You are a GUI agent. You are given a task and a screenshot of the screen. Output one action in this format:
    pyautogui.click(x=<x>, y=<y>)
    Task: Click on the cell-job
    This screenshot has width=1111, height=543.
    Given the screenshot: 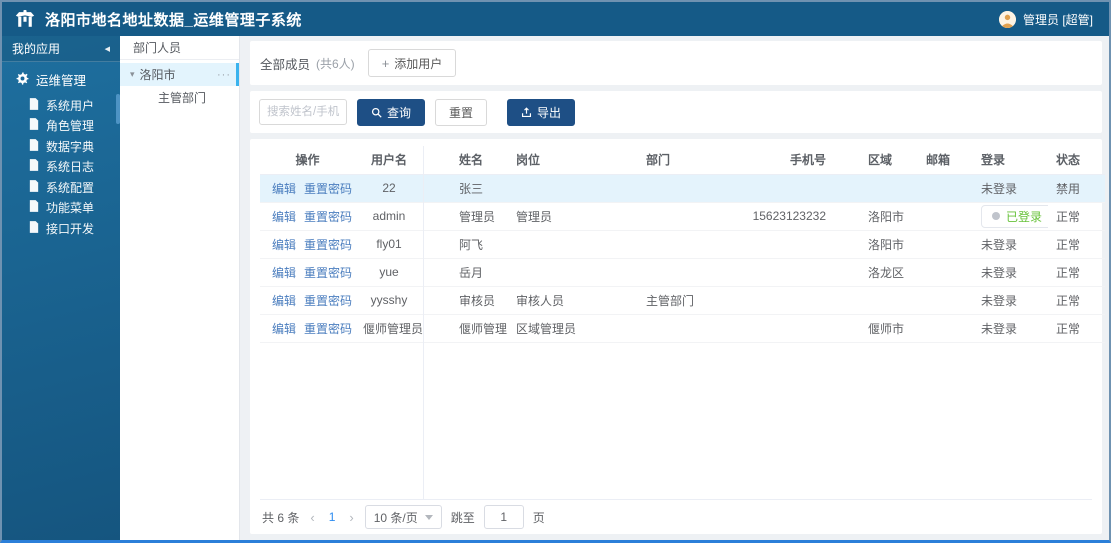 What is the action you would take?
    pyautogui.click(x=573, y=188)
    